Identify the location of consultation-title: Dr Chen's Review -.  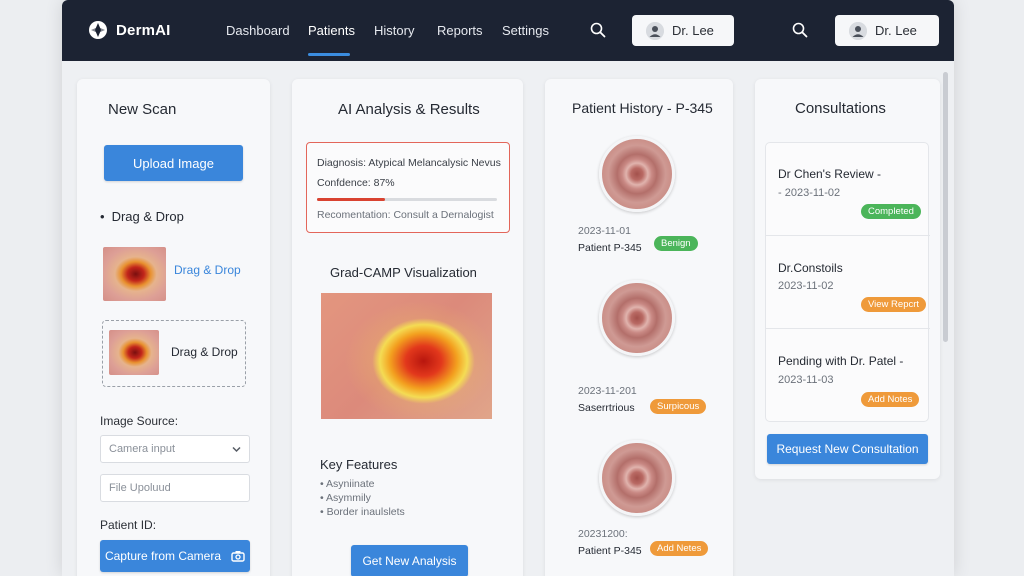
(829, 174).